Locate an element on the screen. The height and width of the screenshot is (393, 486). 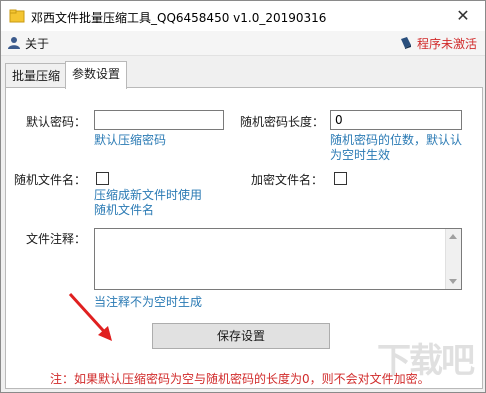
save-settings-button: 保存设置 is located at coordinates (241, 336).